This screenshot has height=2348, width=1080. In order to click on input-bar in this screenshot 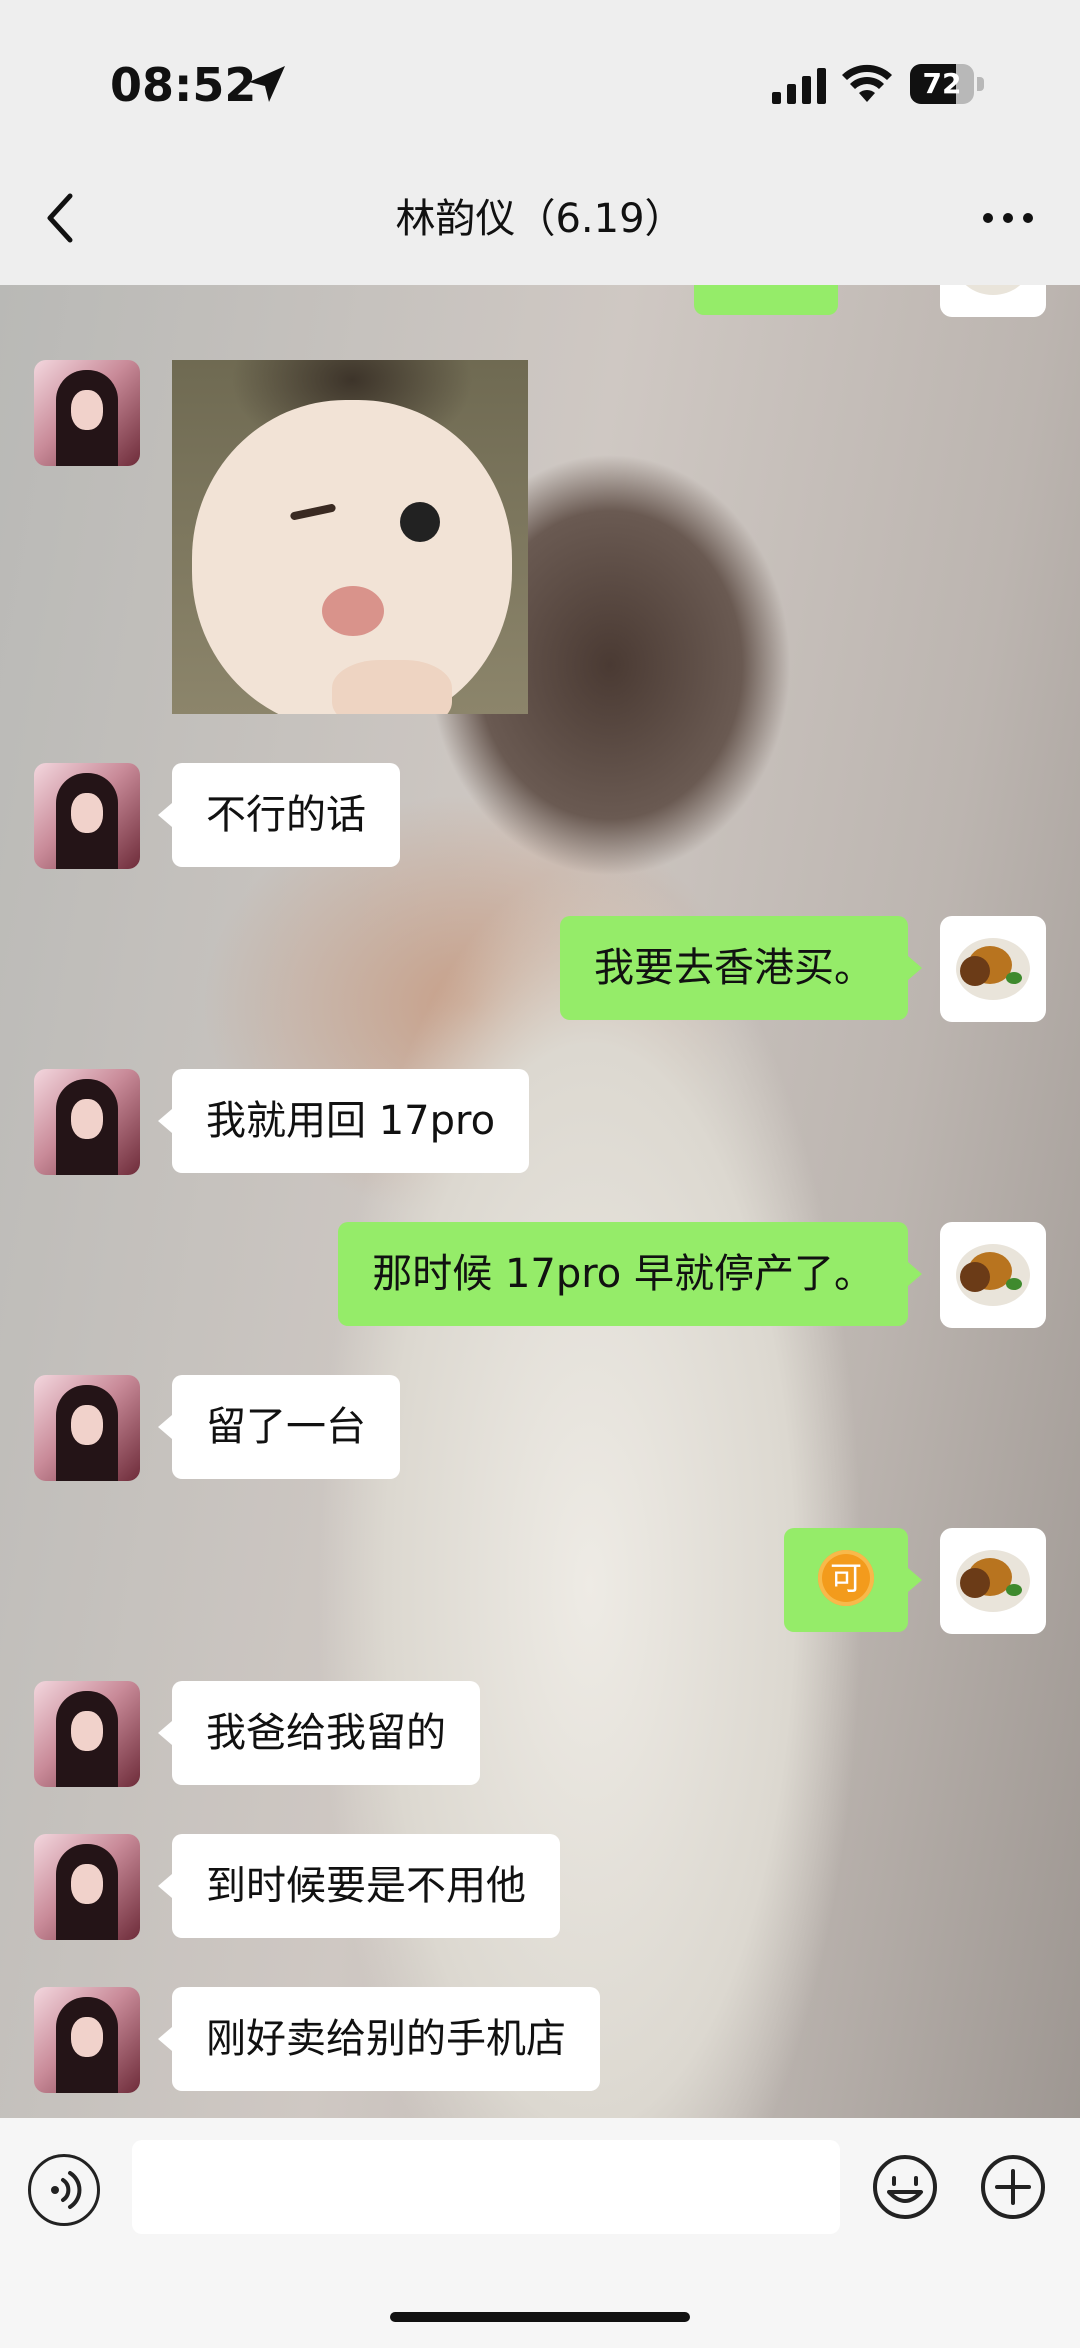, I will do `click(540, 2233)`.